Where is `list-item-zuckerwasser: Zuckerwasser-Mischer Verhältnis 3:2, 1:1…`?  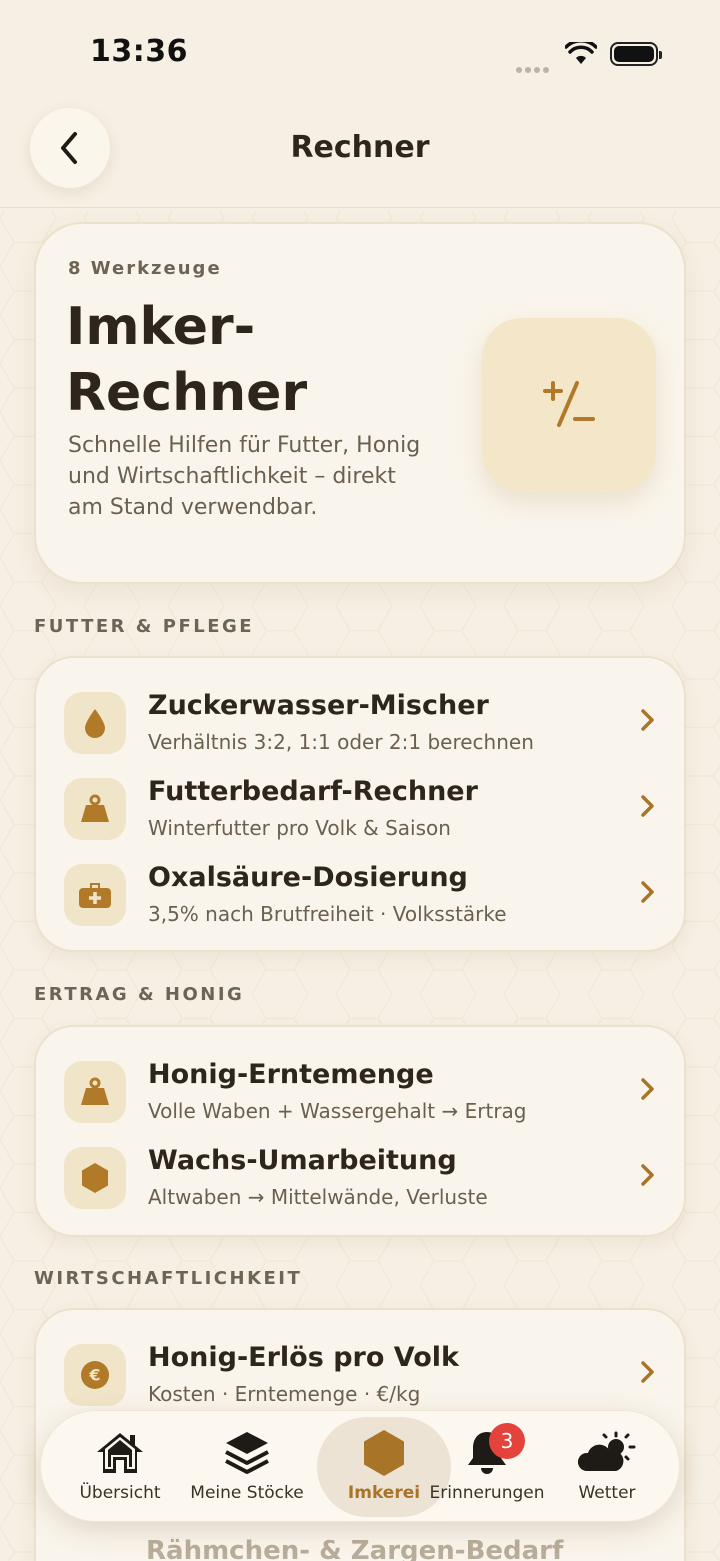 list-item-zuckerwasser: Zuckerwasser-Mischer Verhältnis 3:2, 1:1… is located at coordinates (360, 721).